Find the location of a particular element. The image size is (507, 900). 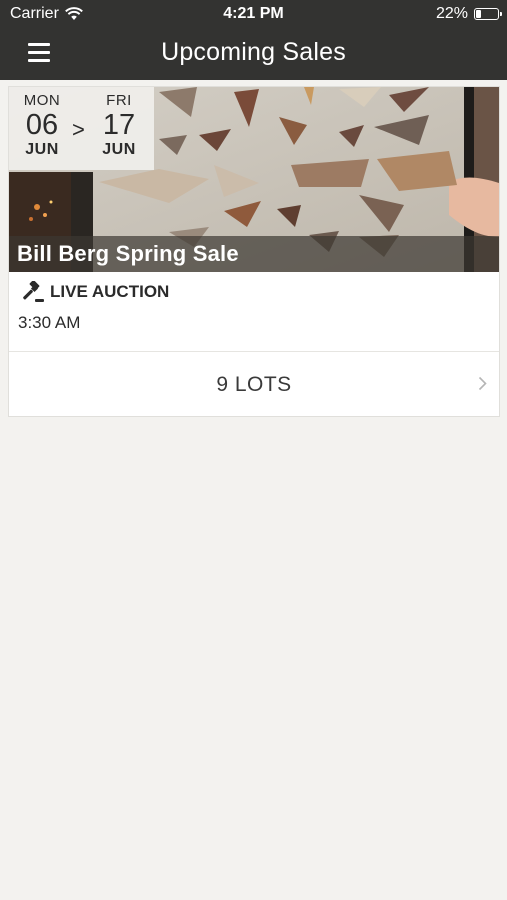

start-date: MON 06 JUN is located at coordinates (42, 125).